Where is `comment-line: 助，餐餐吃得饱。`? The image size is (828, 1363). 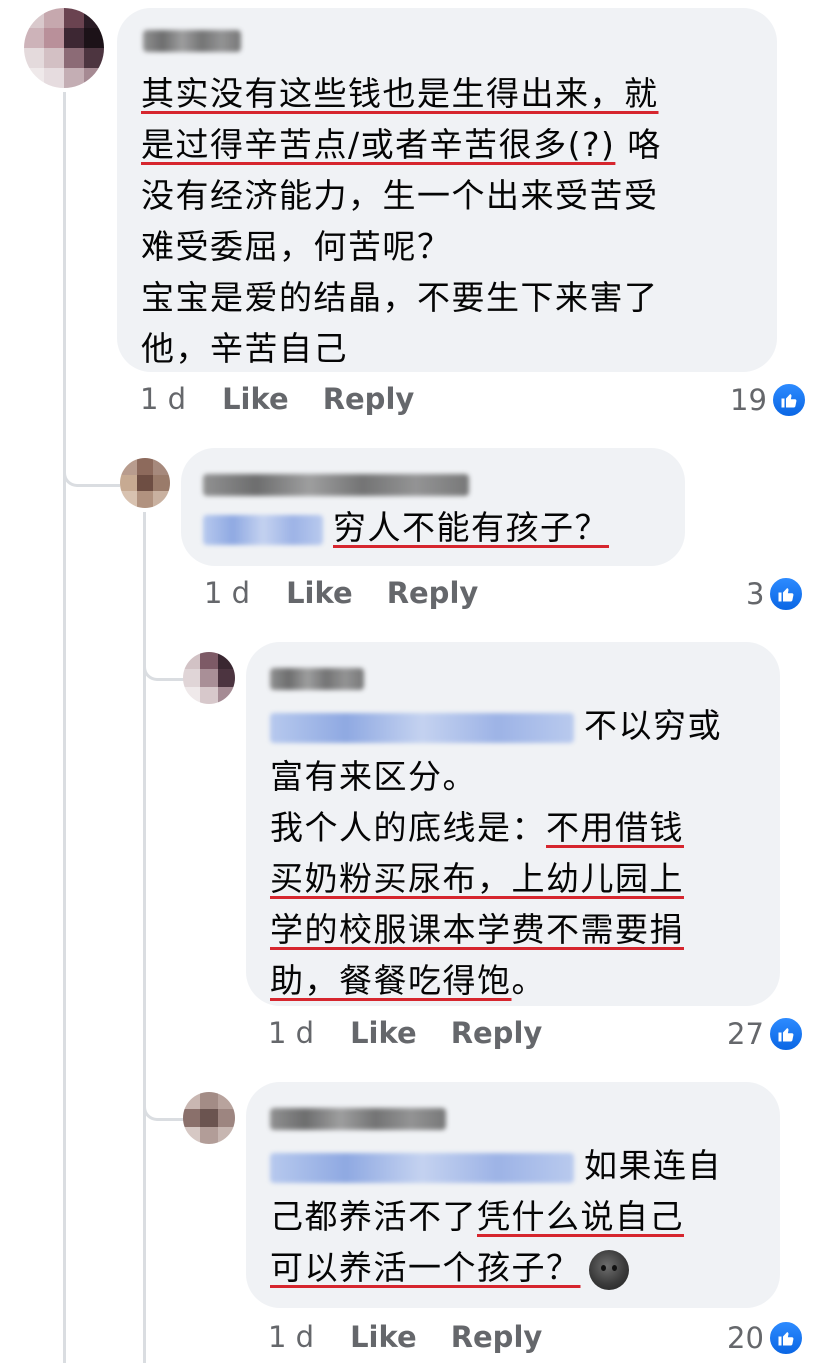 comment-line: 助，餐餐吃得饱。 is located at coordinates (496, 980).